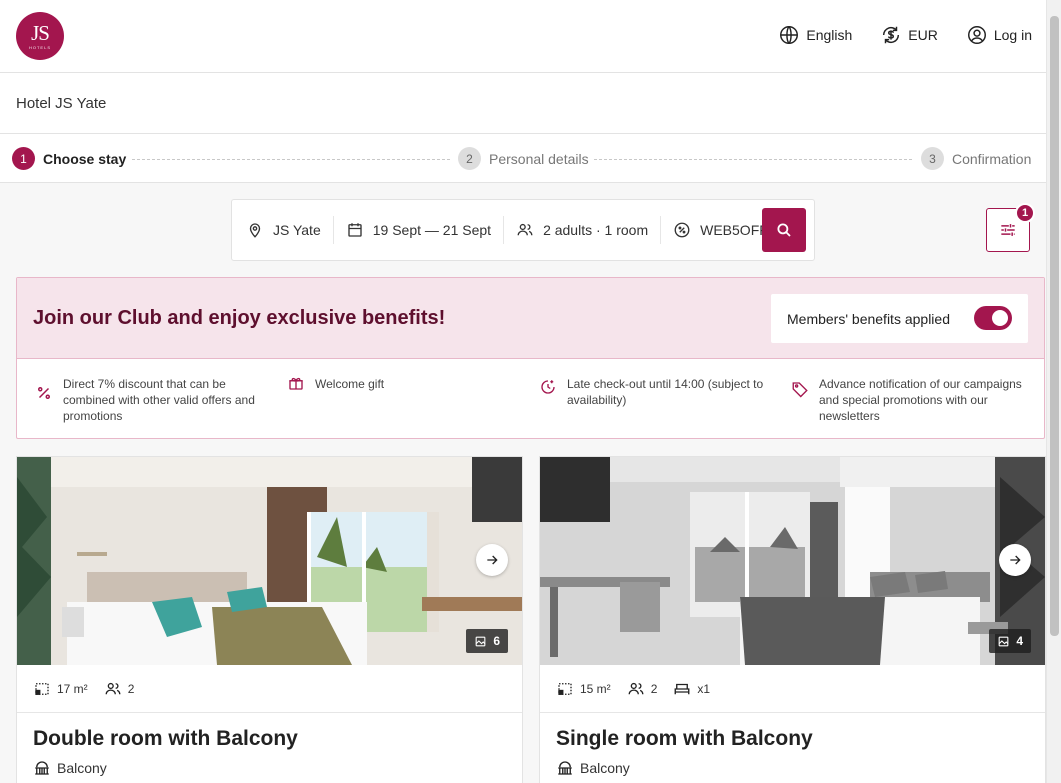 The height and width of the screenshot is (783, 1061). What do you see at coordinates (1012, 35) in the screenshot?
I see `login-label: Log in` at bounding box center [1012, 35].